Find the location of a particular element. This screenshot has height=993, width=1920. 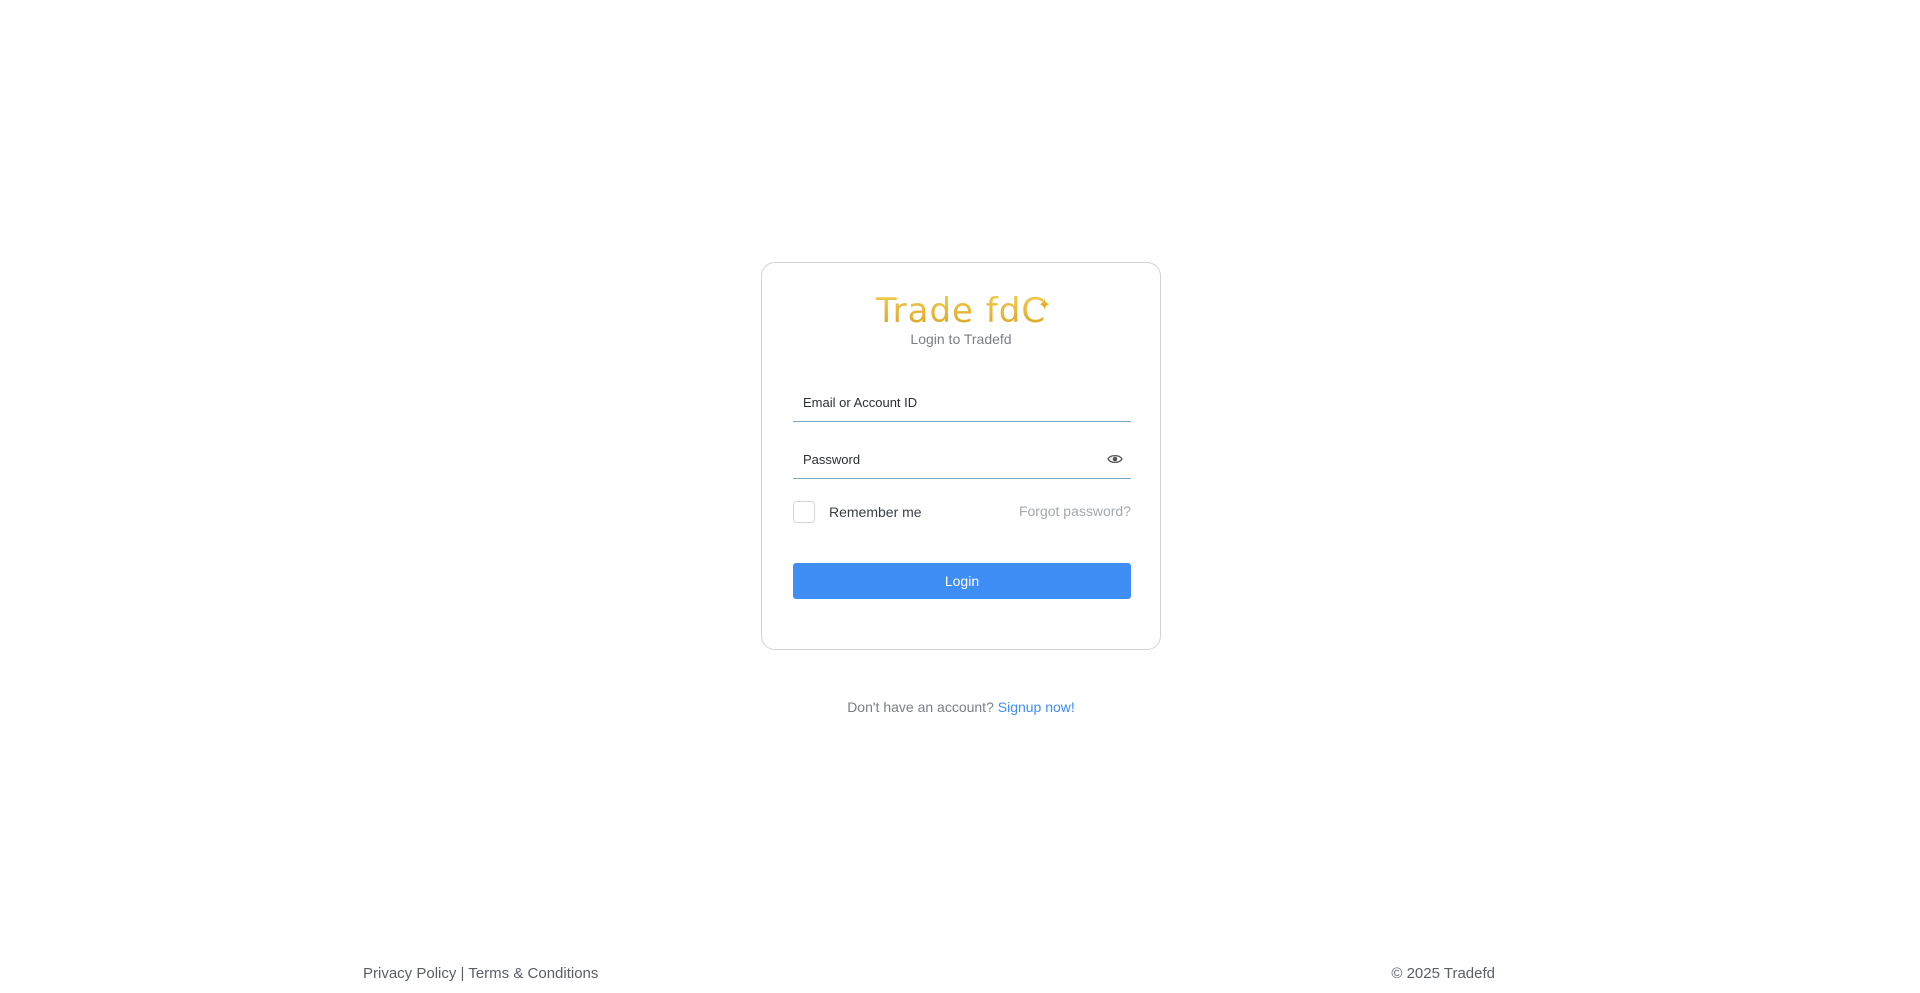

remember-row: Remember me Forgot password? is located at coordinates (962, 513).